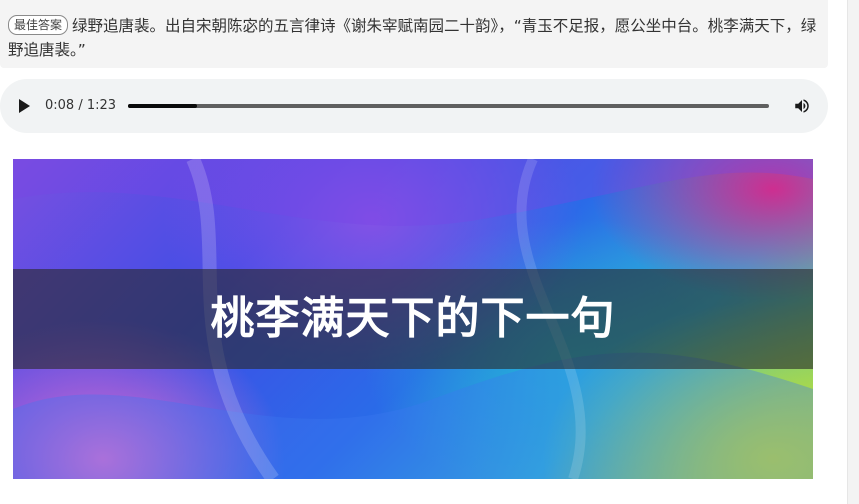 This screenshot has height=504, width=859. I want to click on audio-progress-fill, so click(163, 106).